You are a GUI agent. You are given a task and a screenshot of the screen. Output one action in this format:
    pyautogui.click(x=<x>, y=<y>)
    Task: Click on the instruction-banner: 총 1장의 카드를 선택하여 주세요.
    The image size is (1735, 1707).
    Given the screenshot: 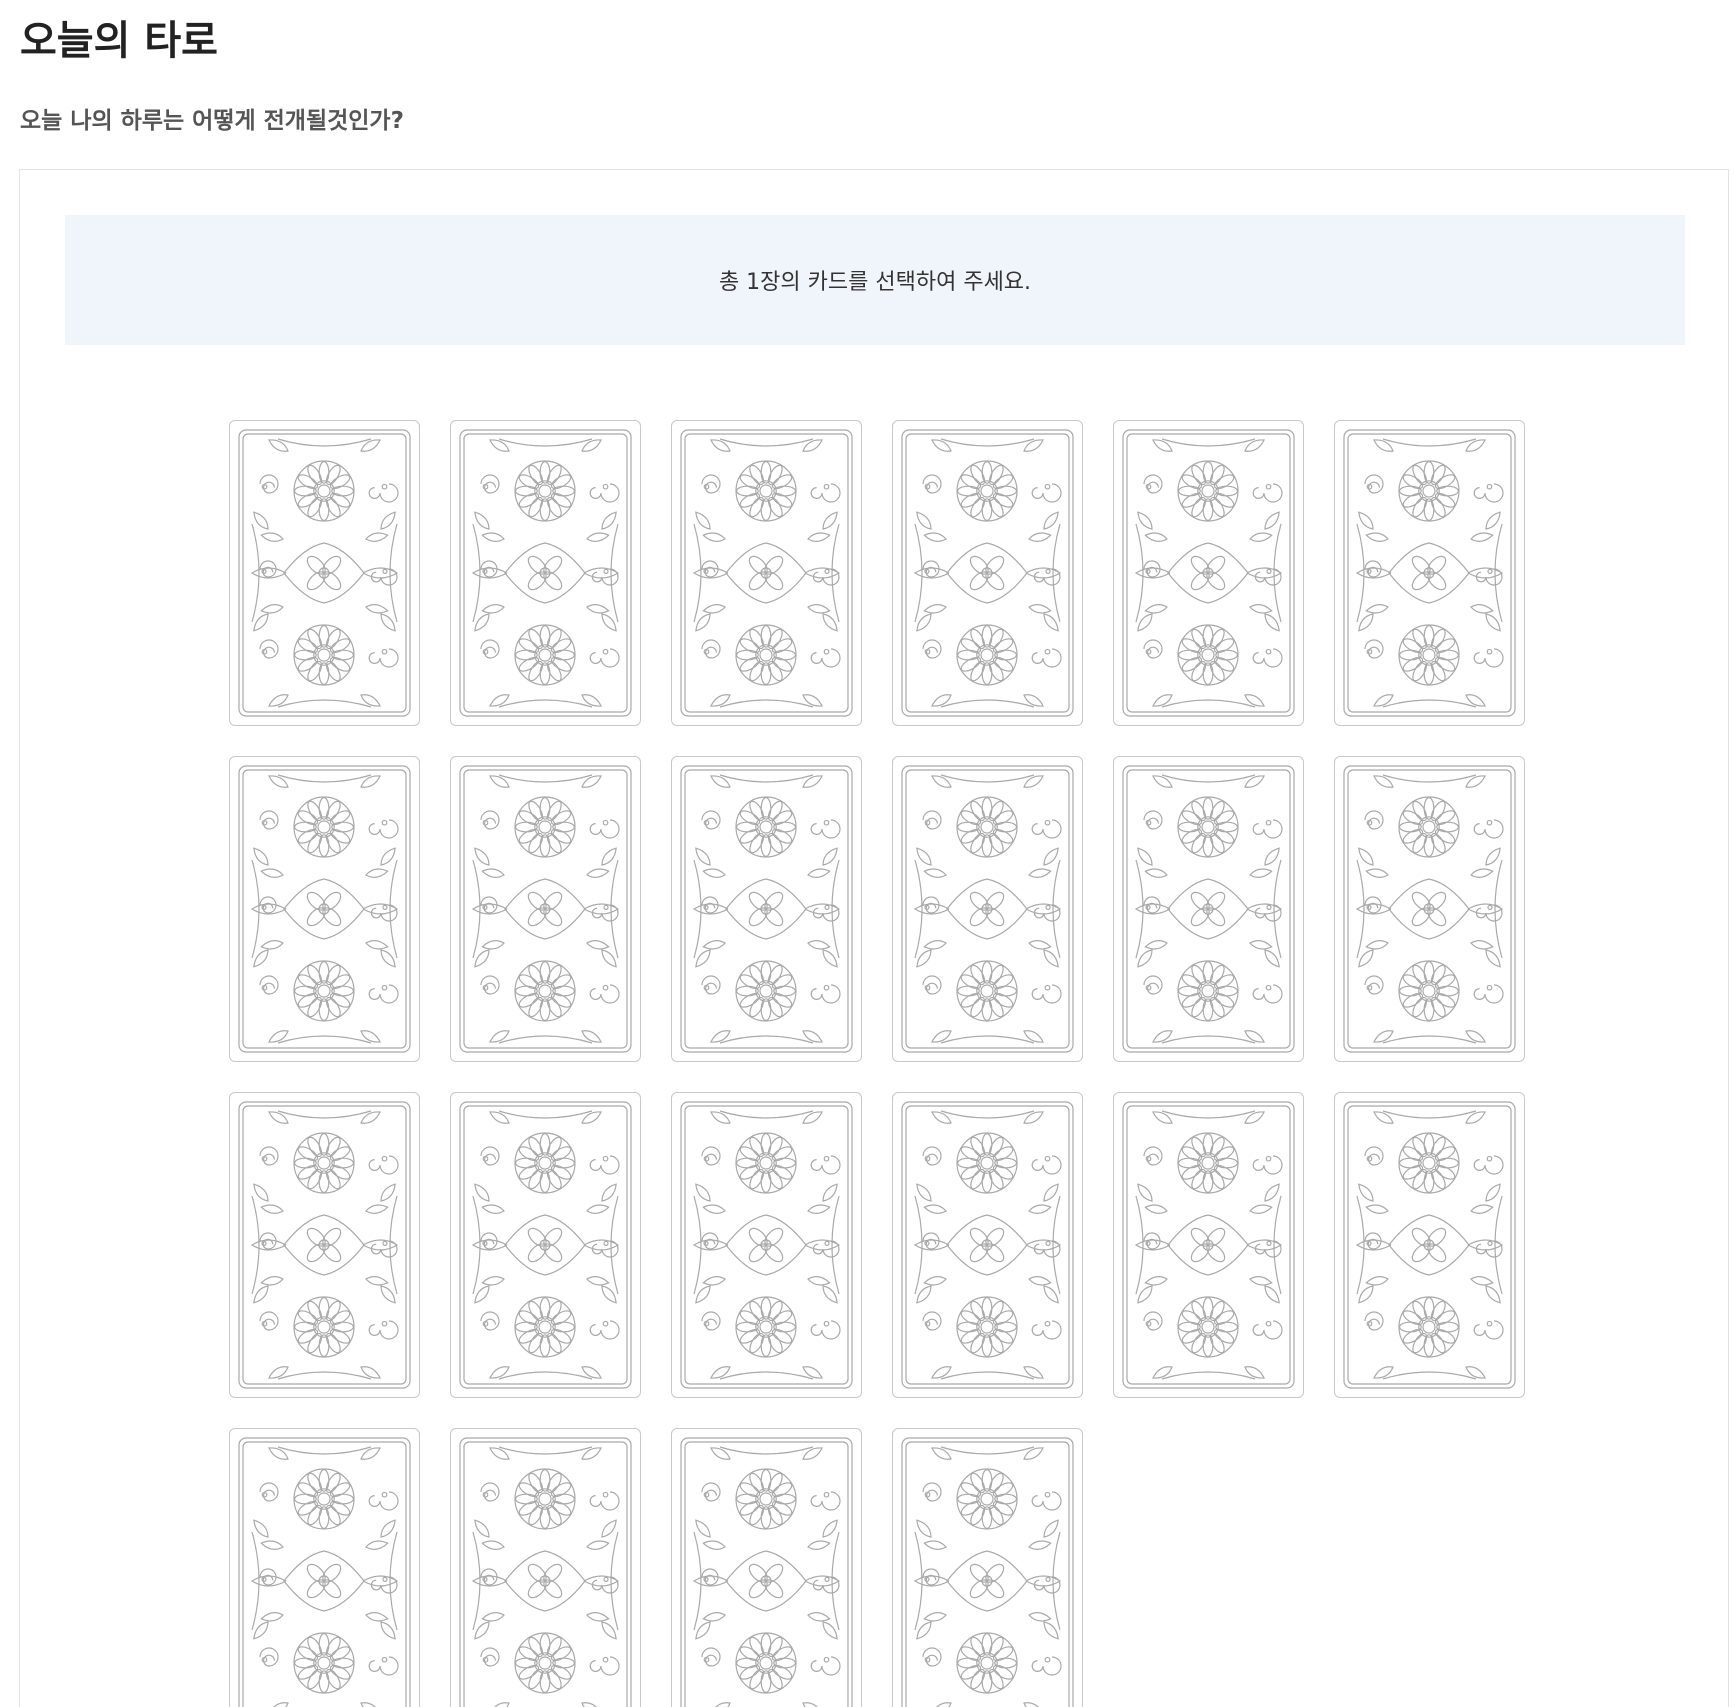 What is the action you would take?
    pyautogui.click(x=875, y=280)
    